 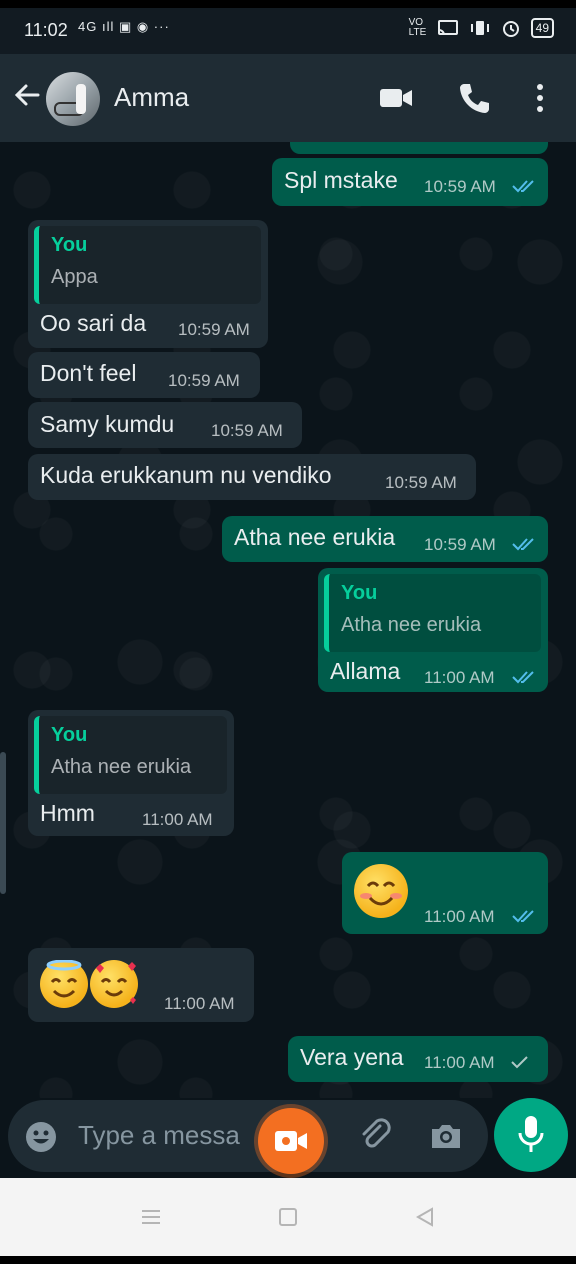 What do you see at coordinates (417, 27) in the screenshot?
I see `volte-icon: VO LTE` at bounding box center [417, 27].